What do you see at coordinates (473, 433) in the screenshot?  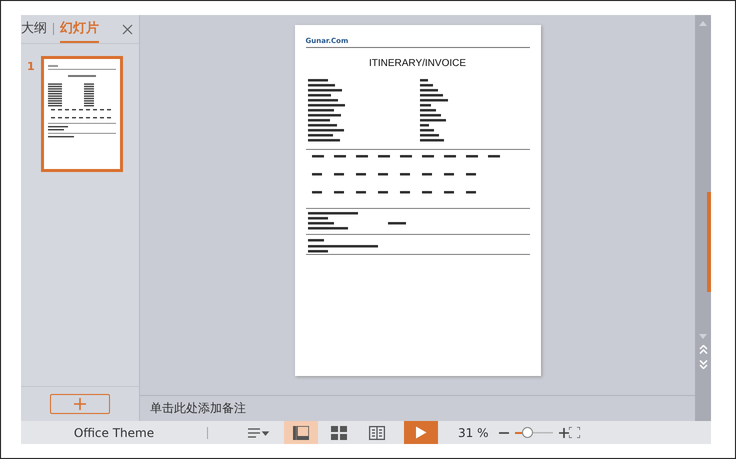 I see `zoom-percent: 31 %` at bounding box center [473, 433].